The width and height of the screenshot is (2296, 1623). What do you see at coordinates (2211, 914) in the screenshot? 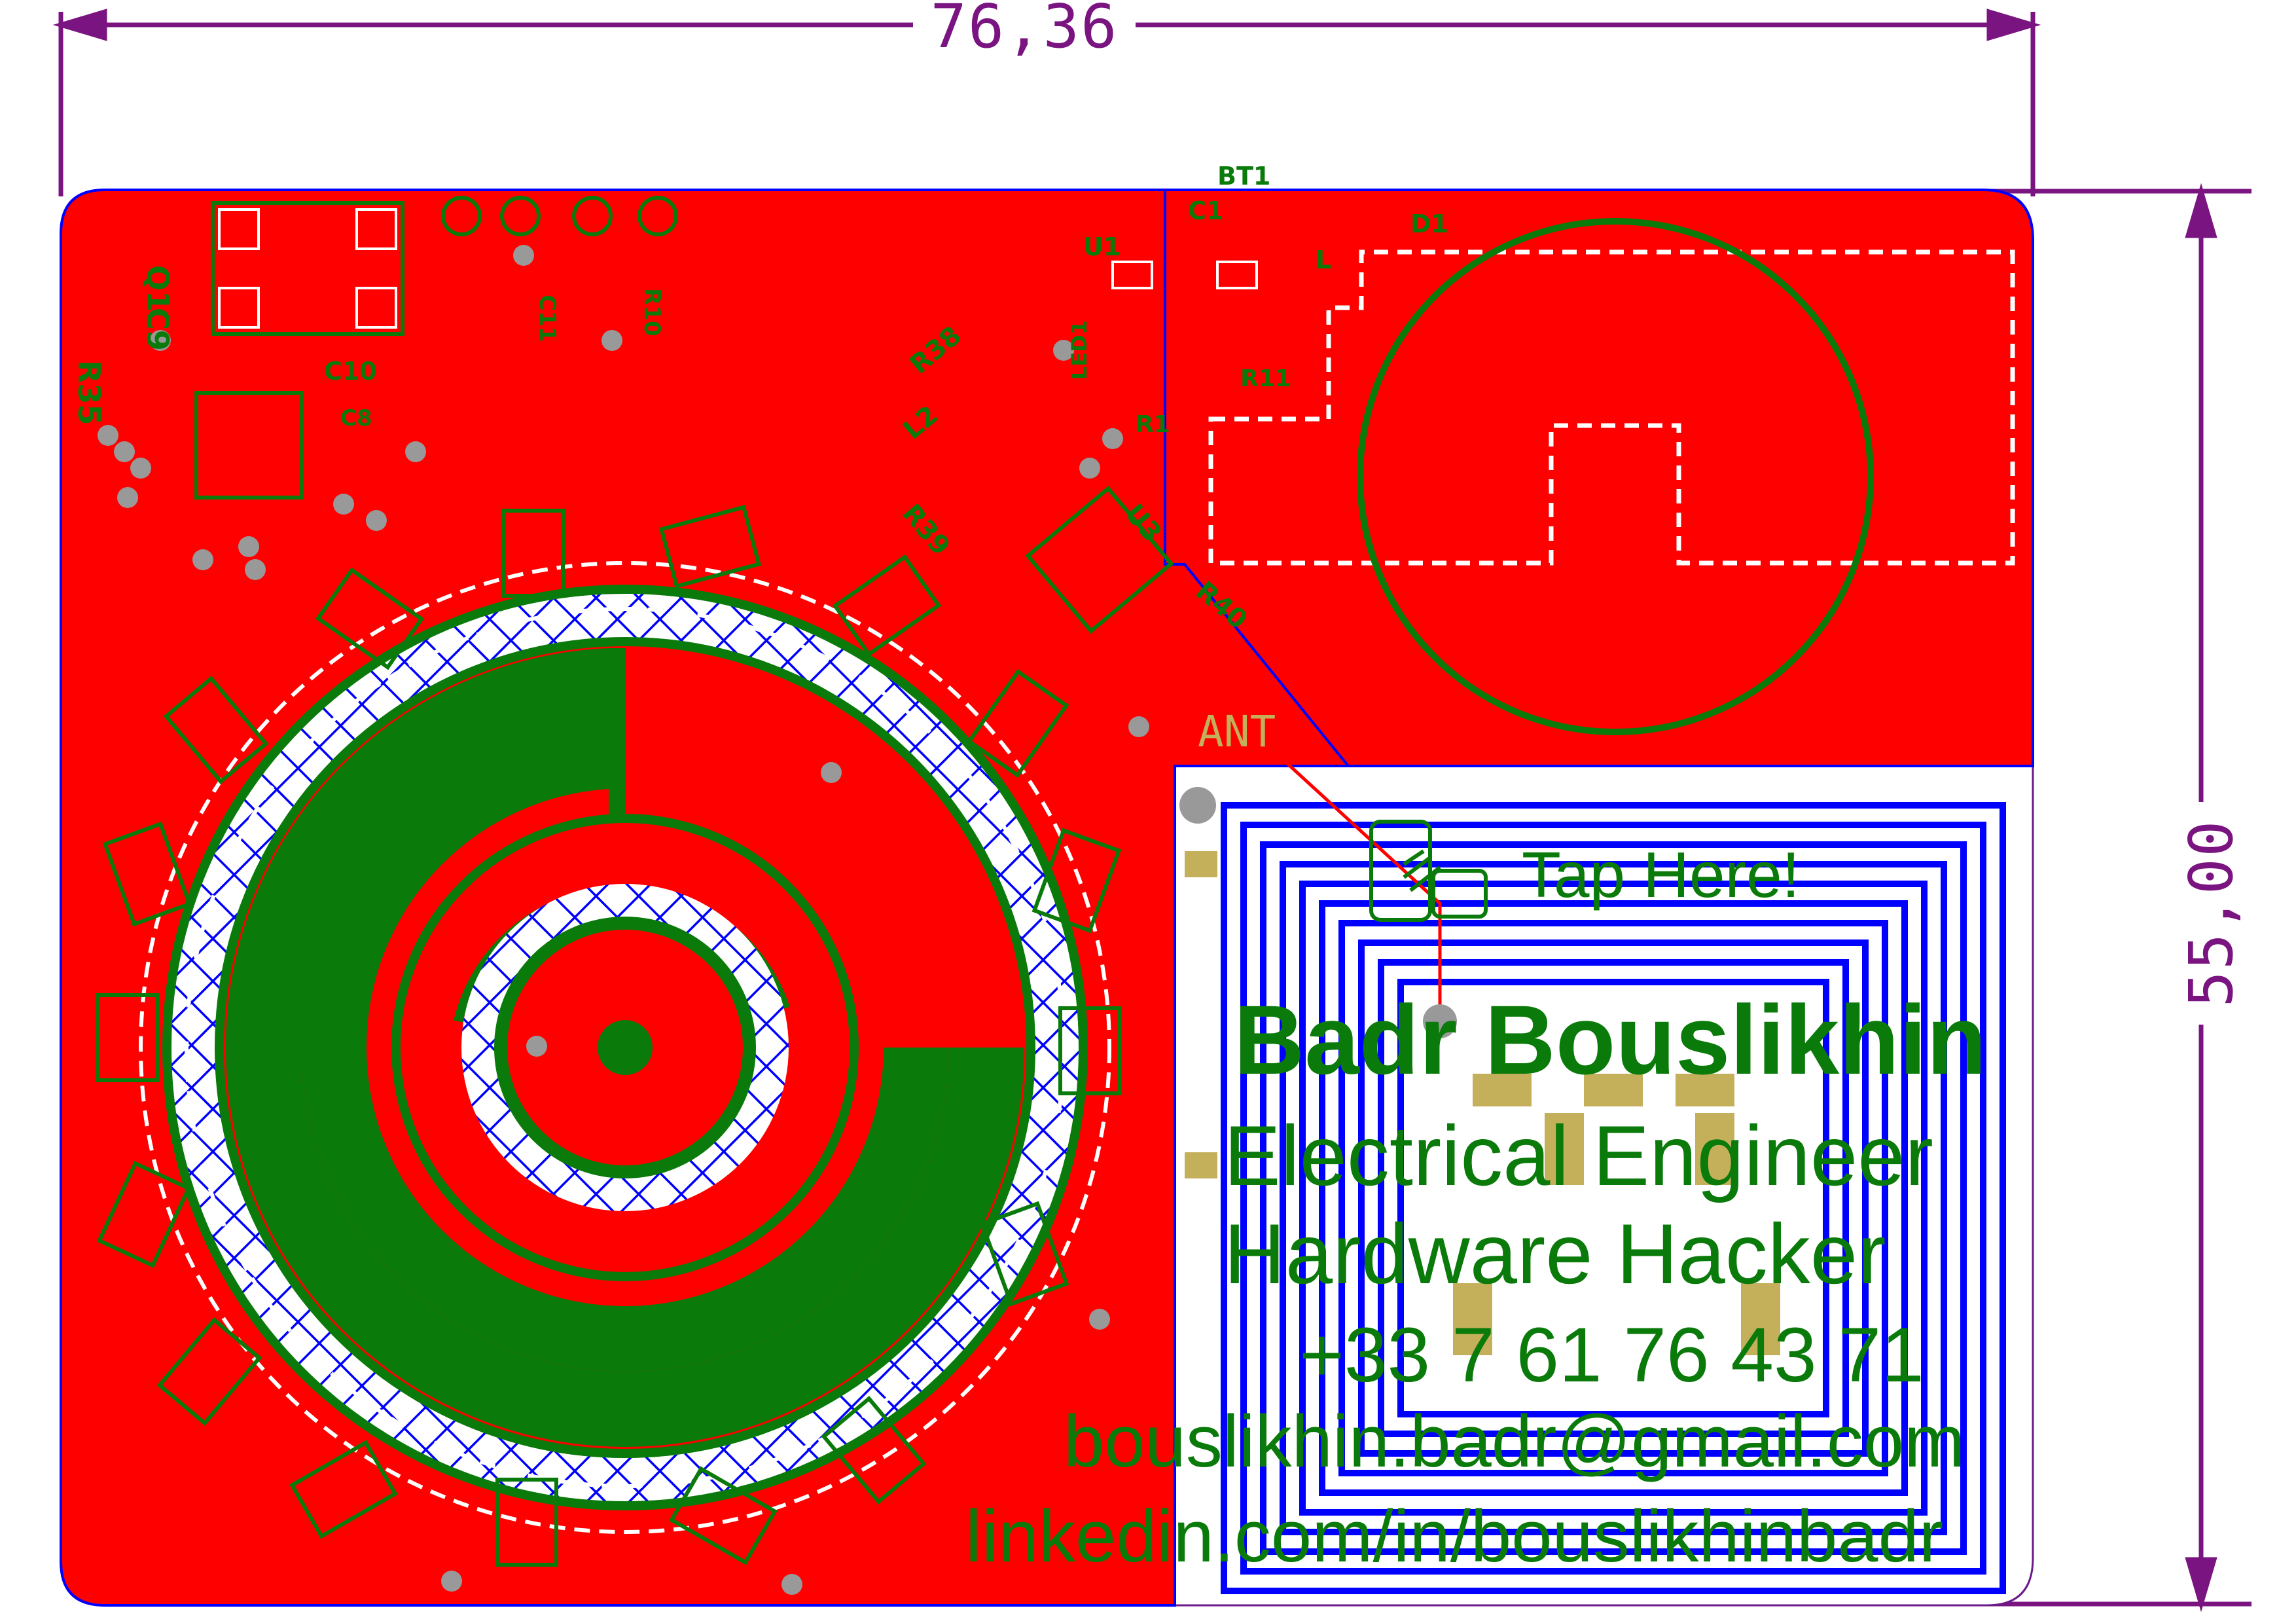
I see `height-dimension-label: 55,00` at bounding box center [2211, 914].